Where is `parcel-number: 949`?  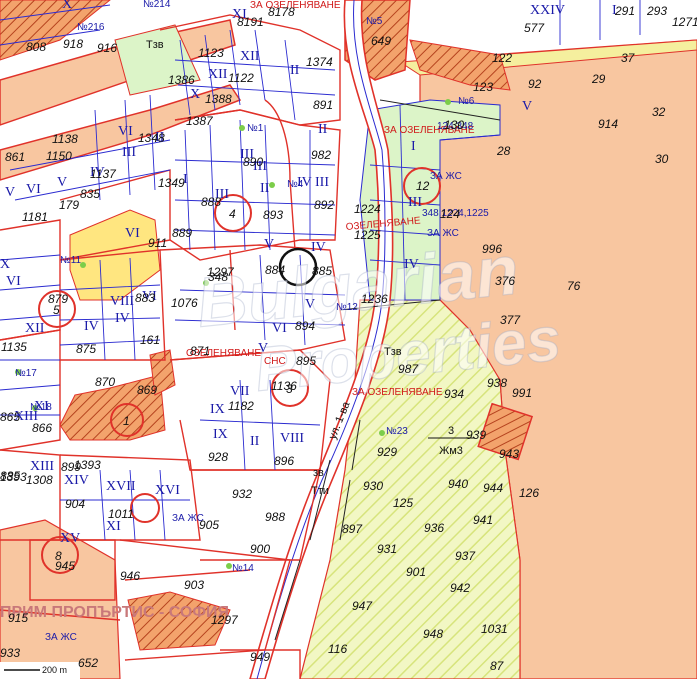 parcel-number: 949 is located at coordinates (260, 657).